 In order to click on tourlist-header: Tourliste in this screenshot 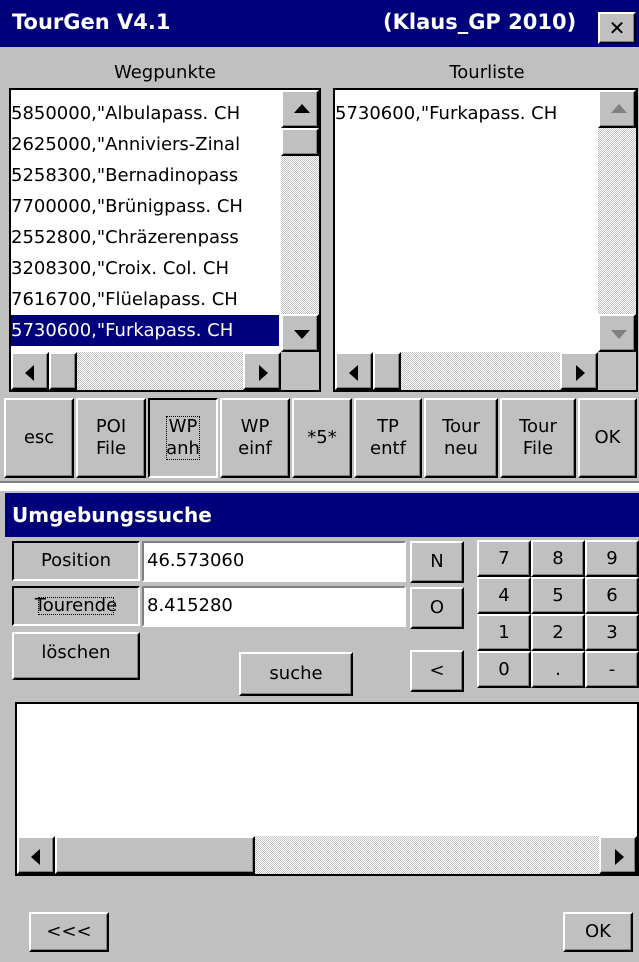, I will do `click(487, 72)`.